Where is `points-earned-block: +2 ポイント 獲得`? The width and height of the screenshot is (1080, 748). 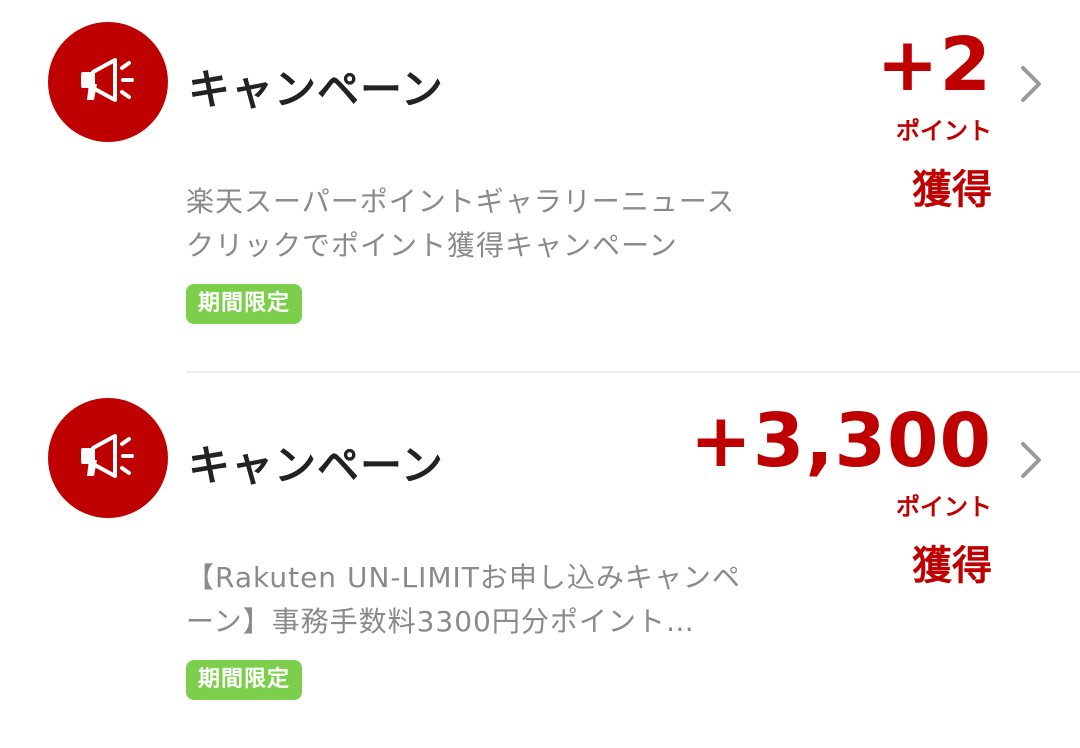
points-earned-block: +2 ポイント 獲得 is located at coordinates (935, 120).